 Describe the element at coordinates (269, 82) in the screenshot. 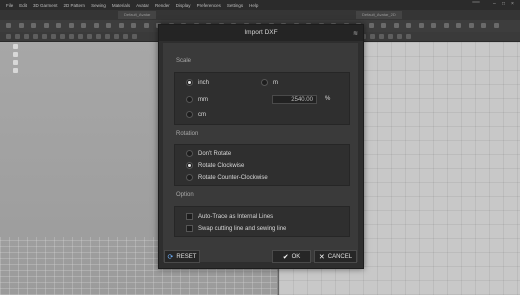

I see `radio-m: m` at that location.